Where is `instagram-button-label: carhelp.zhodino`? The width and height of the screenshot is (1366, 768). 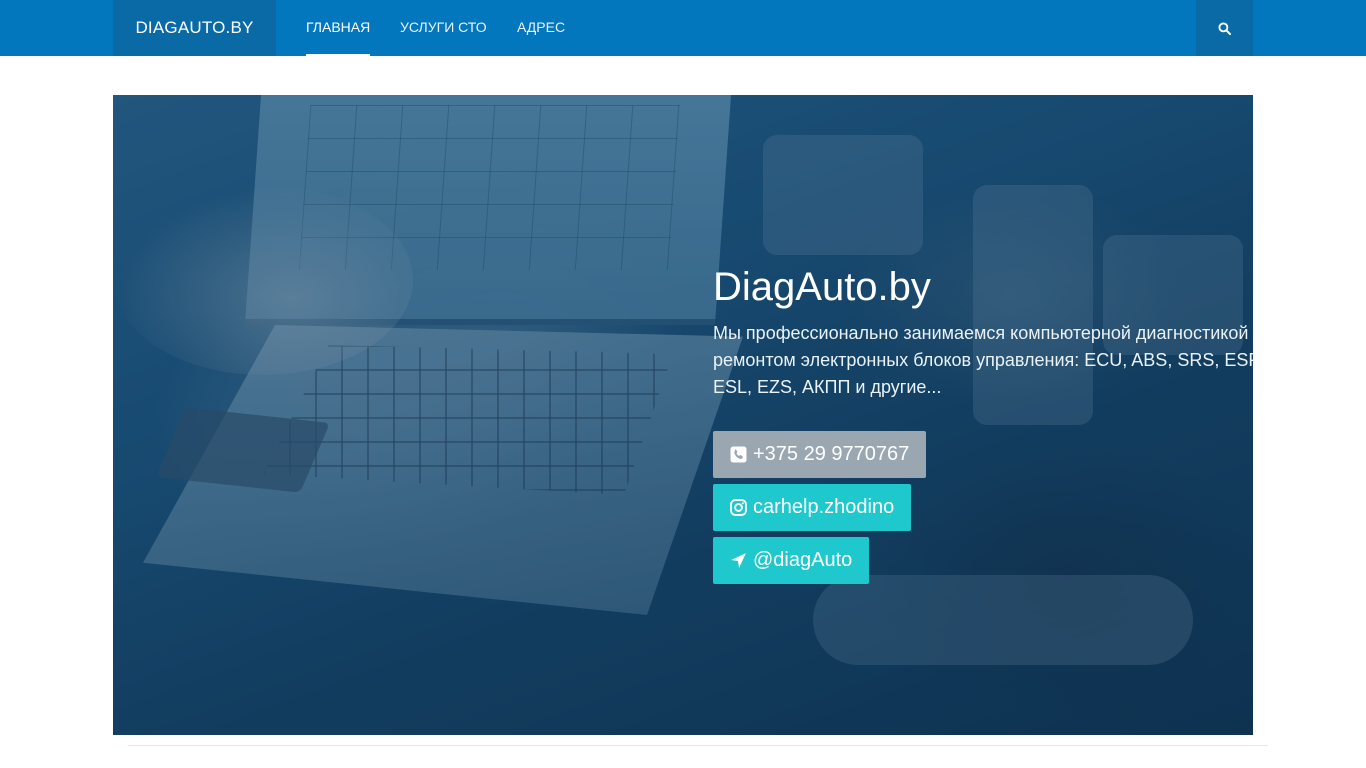
instagram-button-label: carhelp.zhodino is located at coordinates (824, 507).